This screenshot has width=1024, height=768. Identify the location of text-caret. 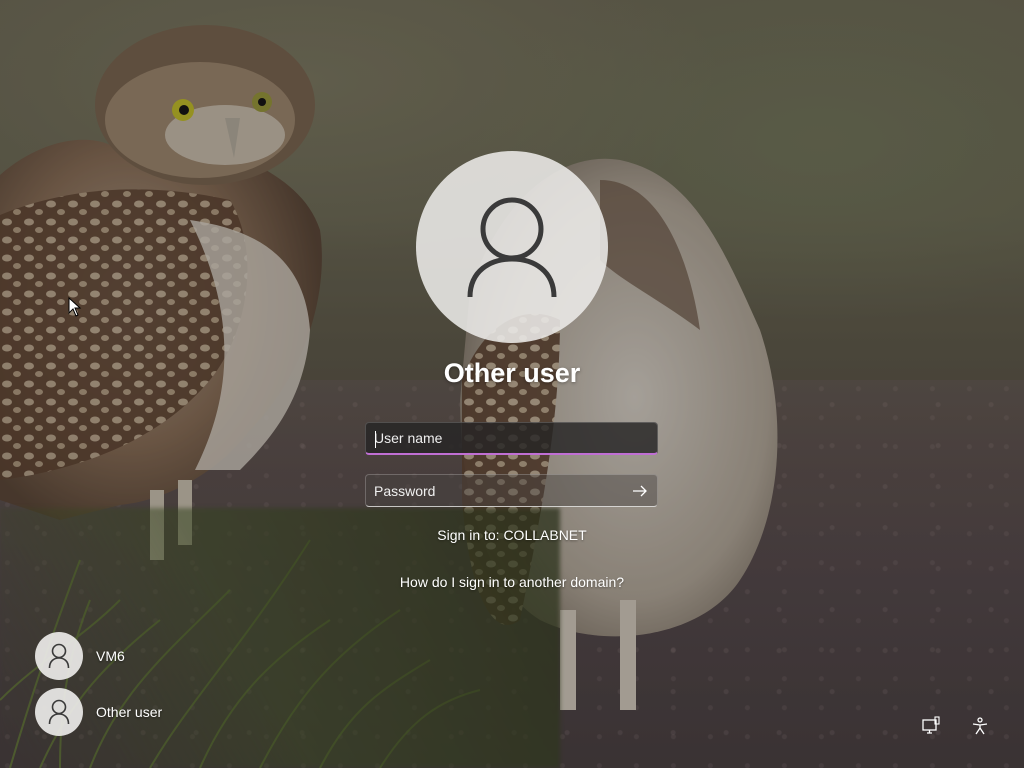
(375, 439).